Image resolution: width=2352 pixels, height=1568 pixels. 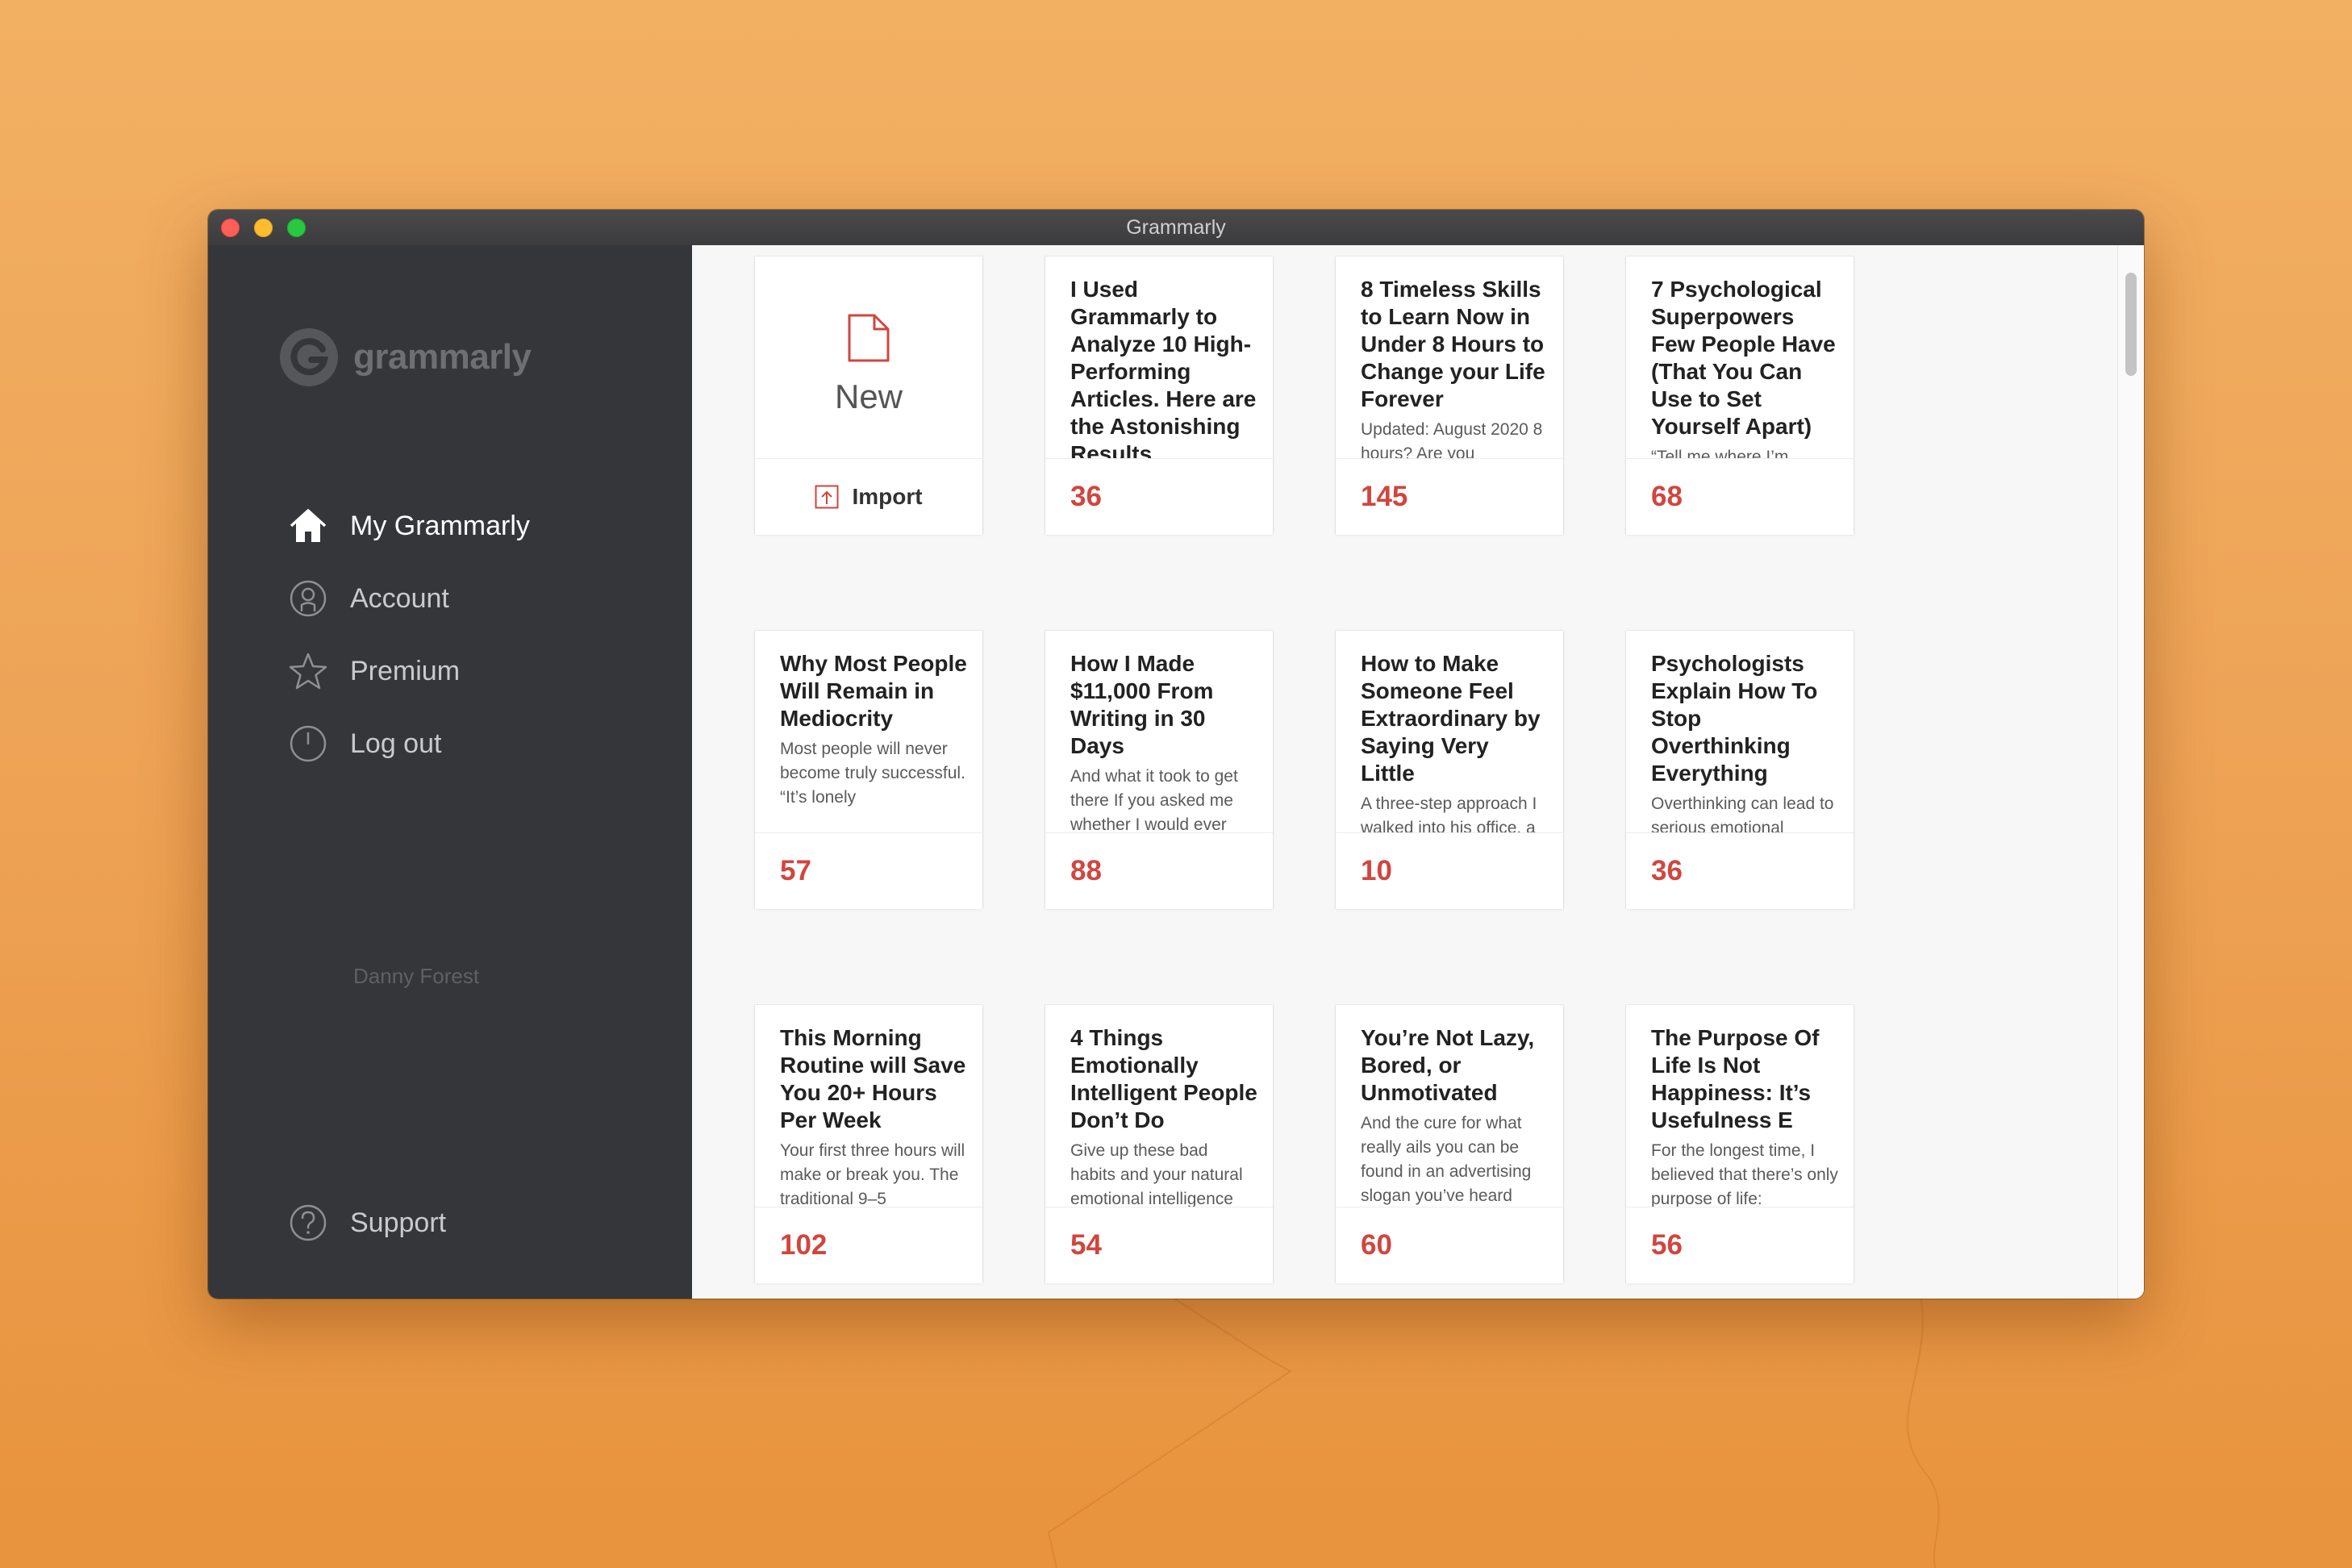 I want to click on document-footer: 10, so click(x=1450, y=871).